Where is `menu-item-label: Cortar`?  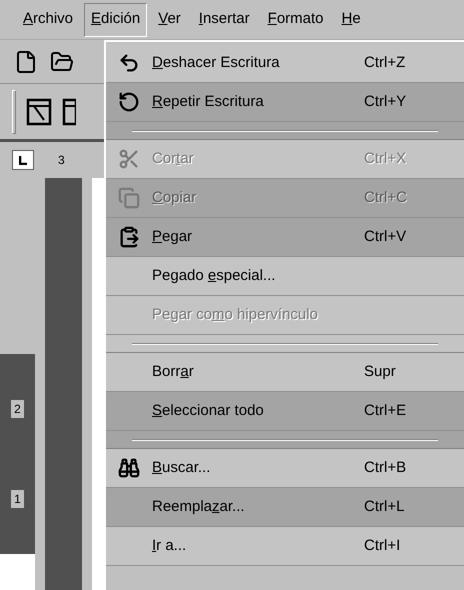
menu-item-label: Cortar is located at coordinates (173, 158).